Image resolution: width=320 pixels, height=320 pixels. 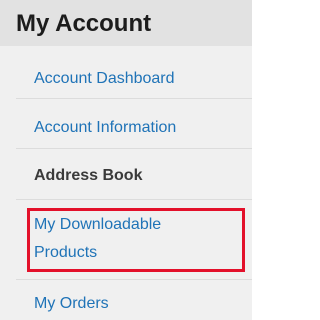 What do you see at coordinates (71, 303) in the screenshot?
I see `nav-item-label: My Orders` at bounding box center [71, 303].